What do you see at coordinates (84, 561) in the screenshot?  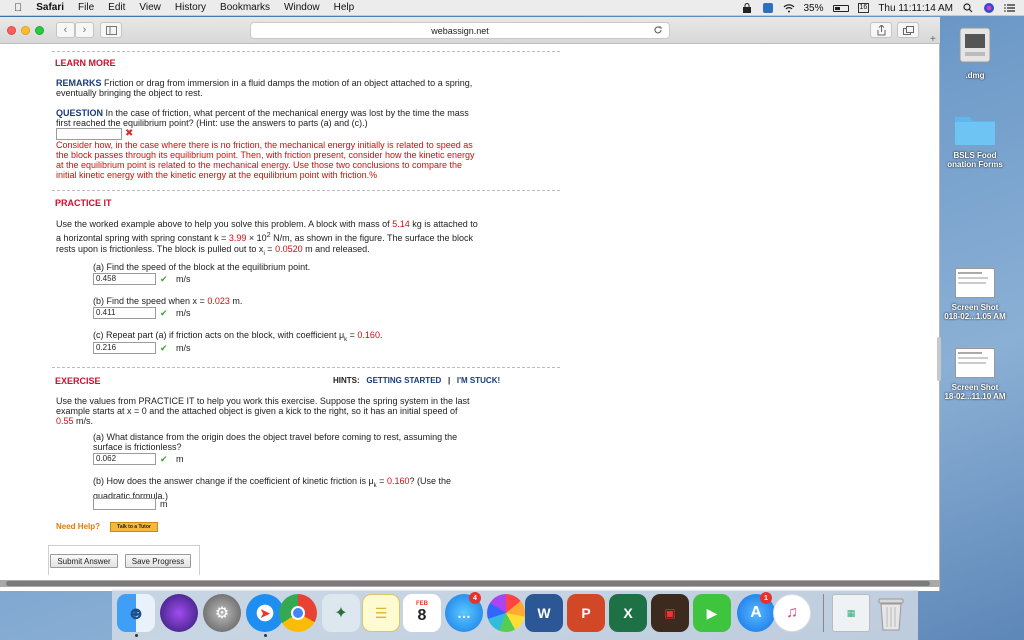 I see `submit-answer-button: Submit Answer` at bounding box center [84, 561].